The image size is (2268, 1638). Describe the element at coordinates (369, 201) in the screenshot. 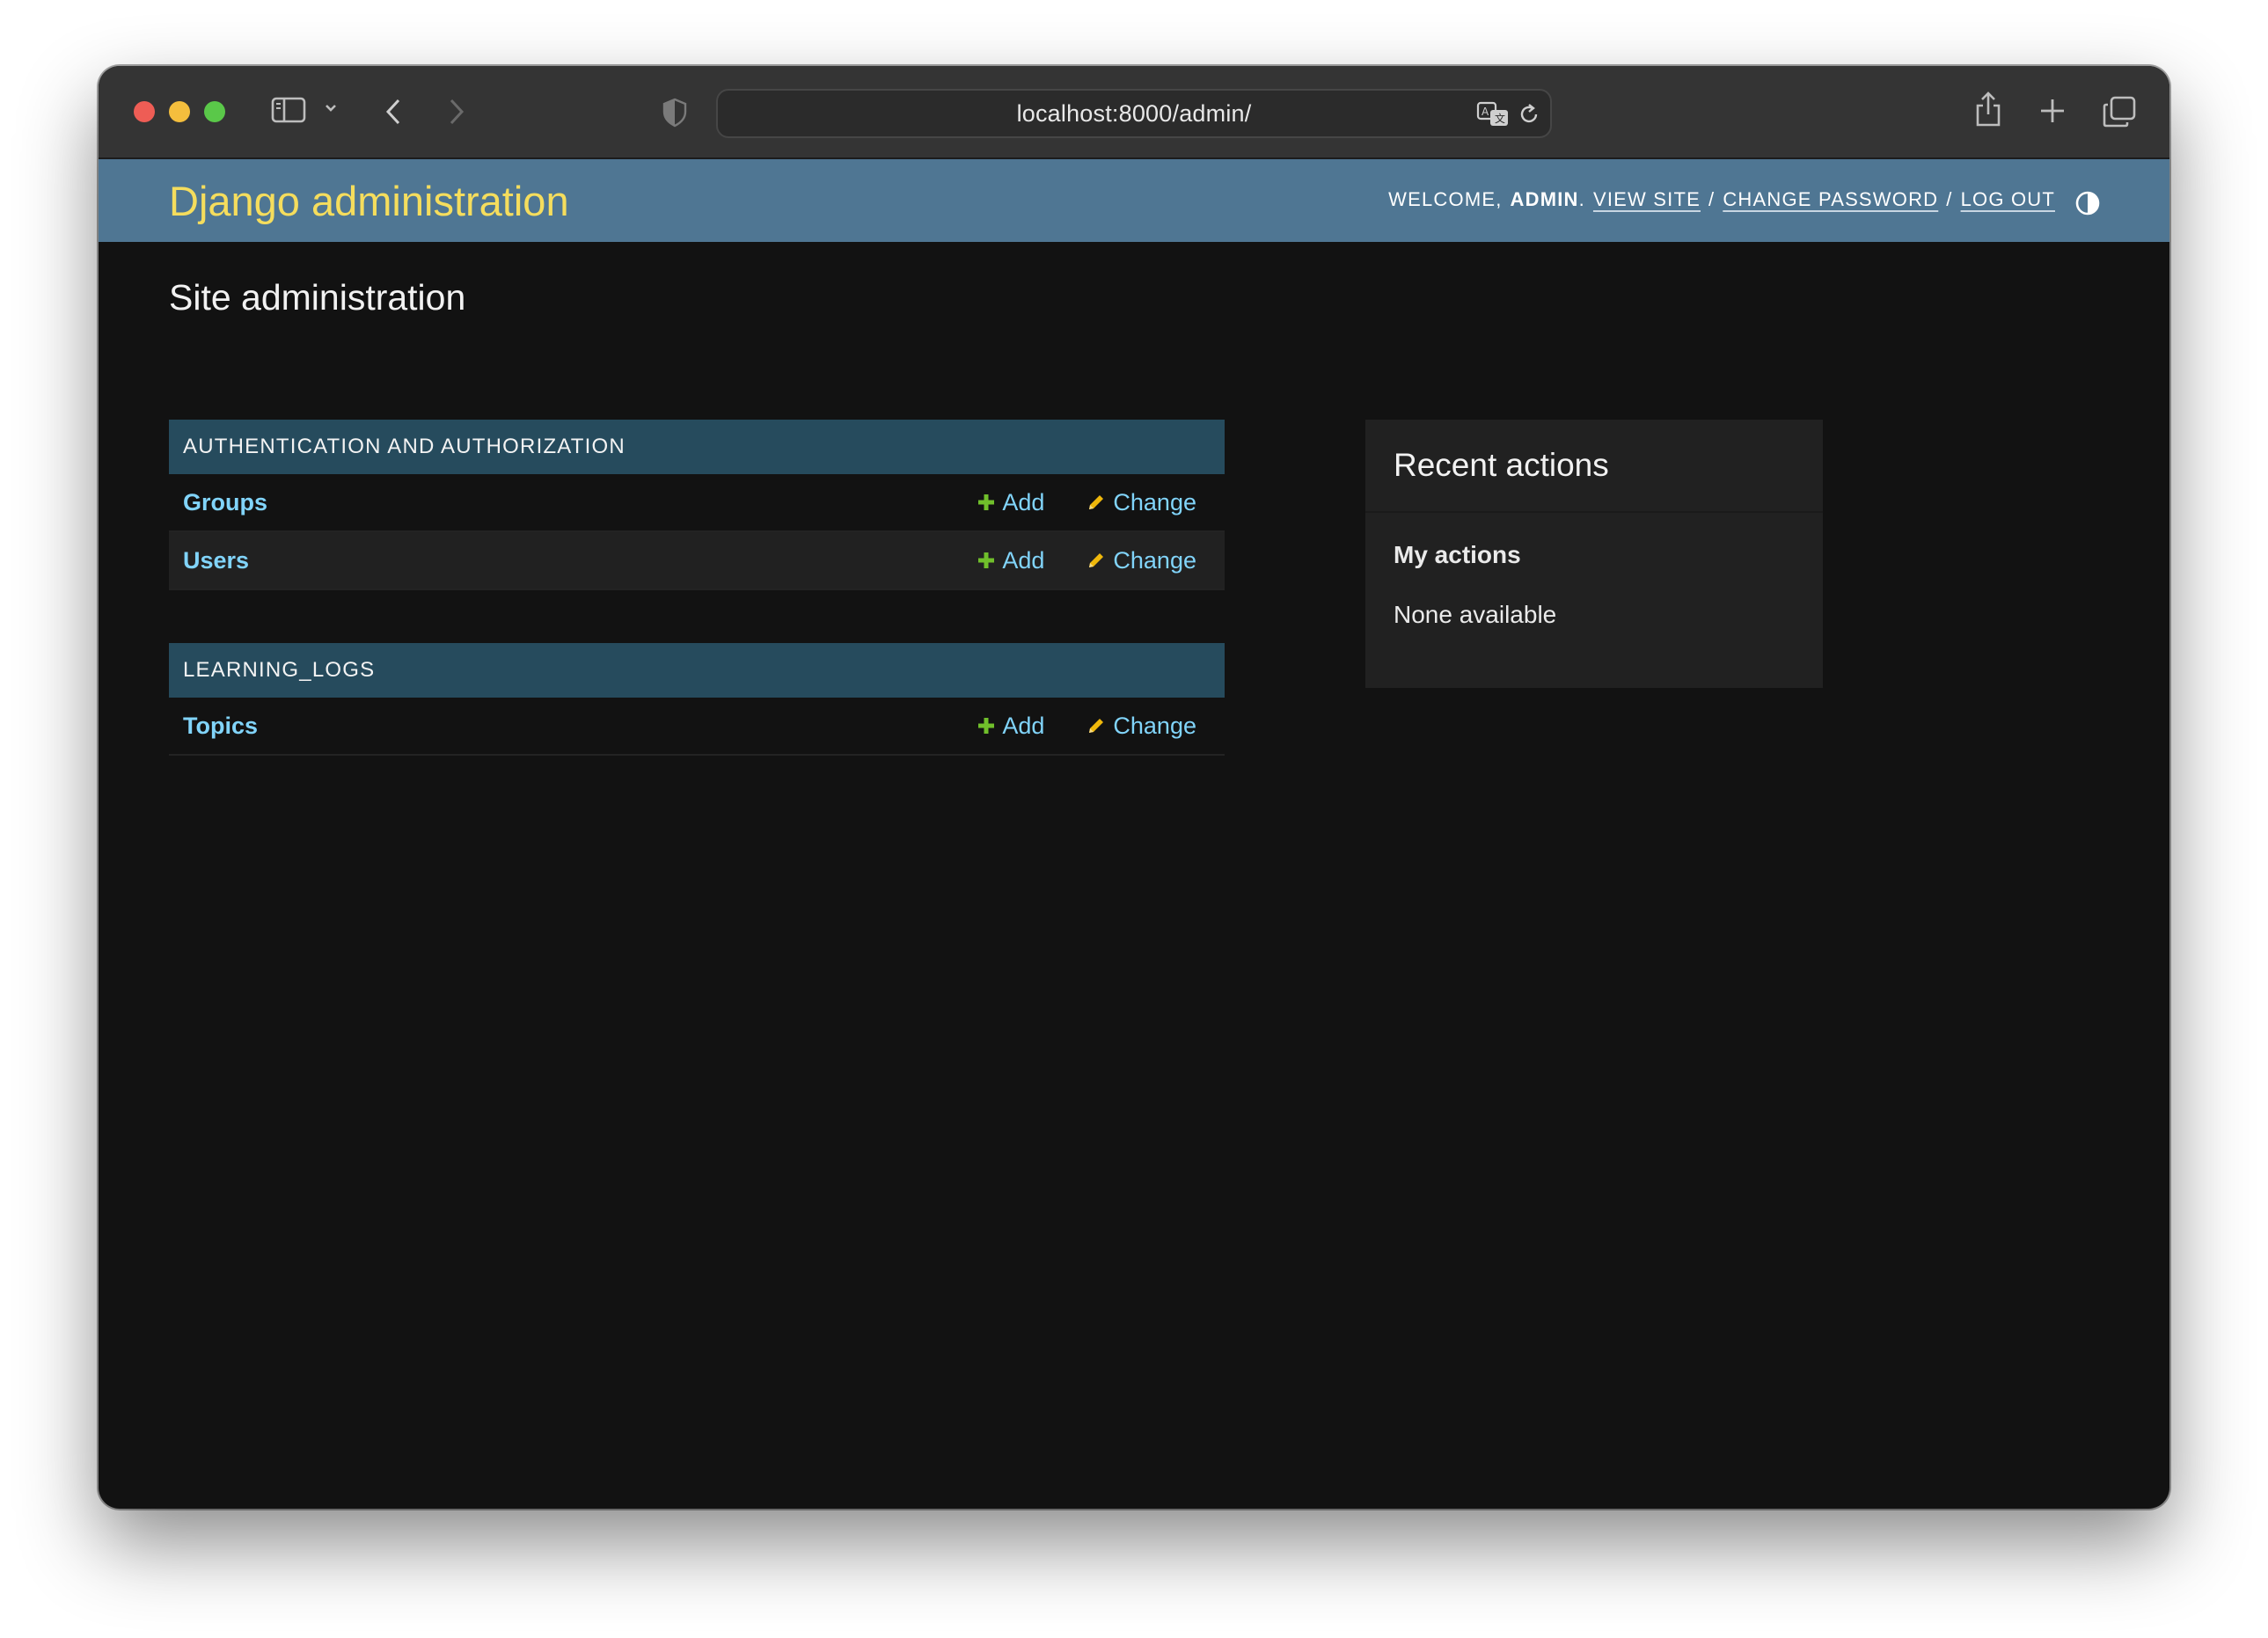

I see `site-branding: Django administration` at that location.